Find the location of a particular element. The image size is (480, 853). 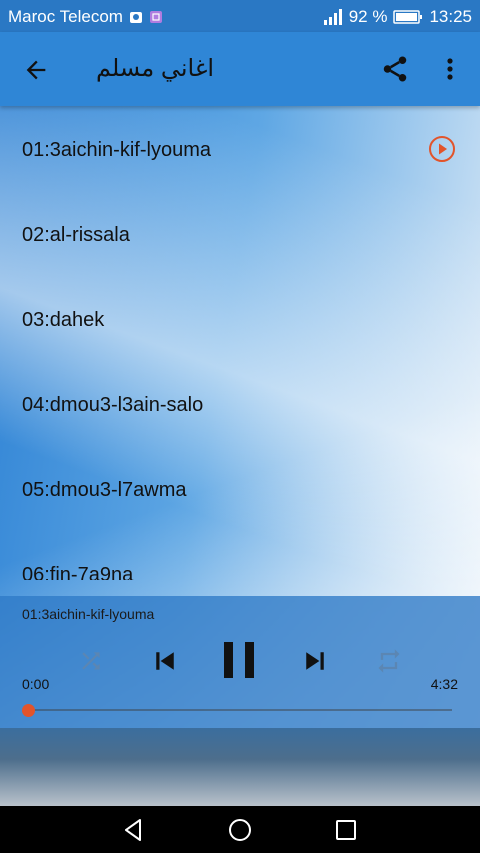

battery-icon is located at coordinates (408, 17).